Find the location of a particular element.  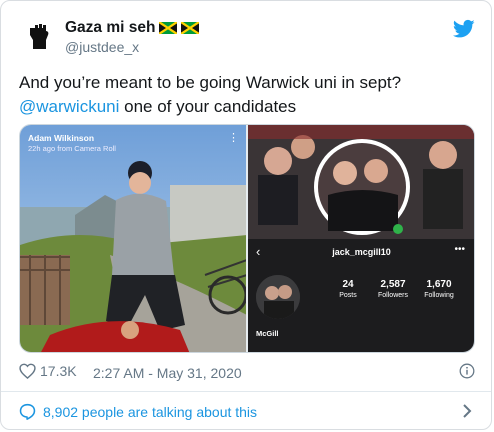

avatar is located at coordinates (38, 36).